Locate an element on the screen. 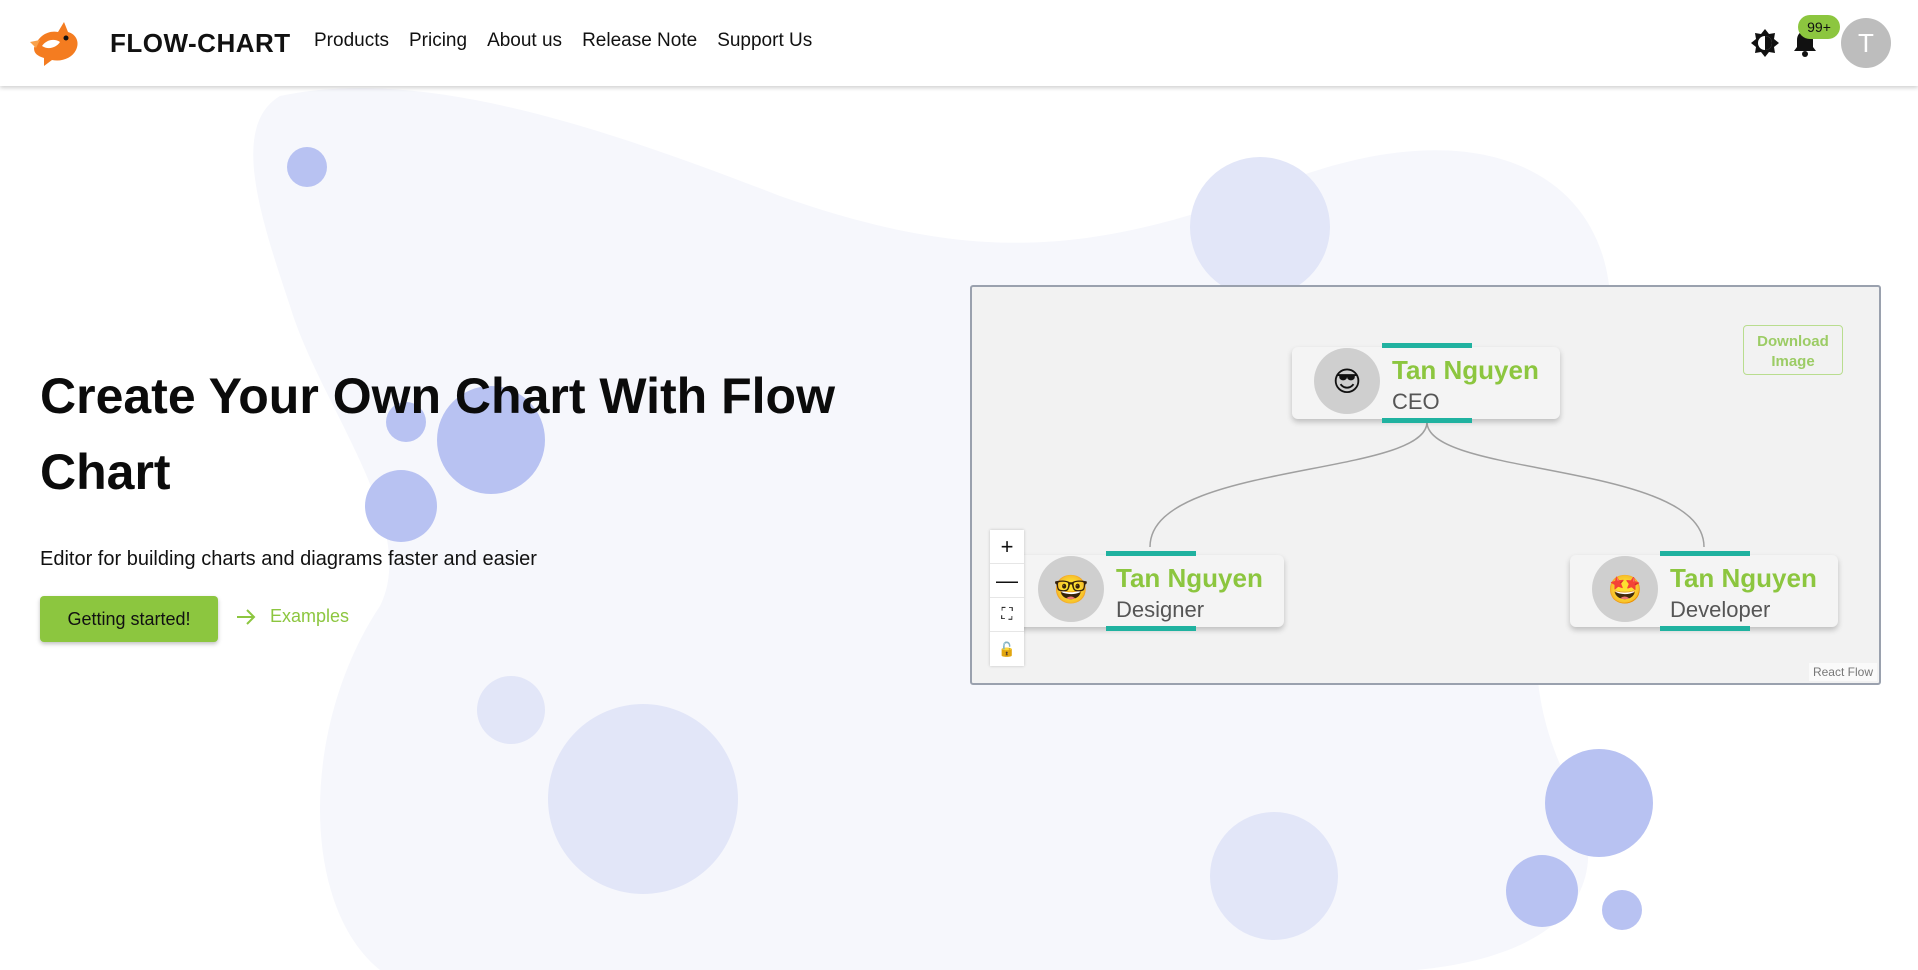  node-role: Developer is located at coordinates (1720, 609).